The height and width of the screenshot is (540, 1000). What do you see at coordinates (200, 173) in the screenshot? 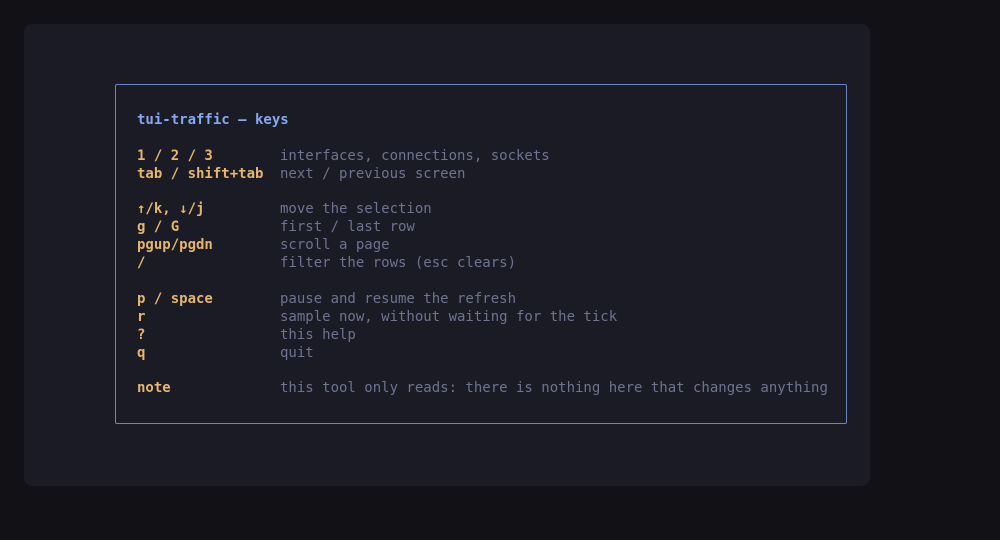
I see `key-binding: tab / shift+tab` at bounding box center [200, 173].